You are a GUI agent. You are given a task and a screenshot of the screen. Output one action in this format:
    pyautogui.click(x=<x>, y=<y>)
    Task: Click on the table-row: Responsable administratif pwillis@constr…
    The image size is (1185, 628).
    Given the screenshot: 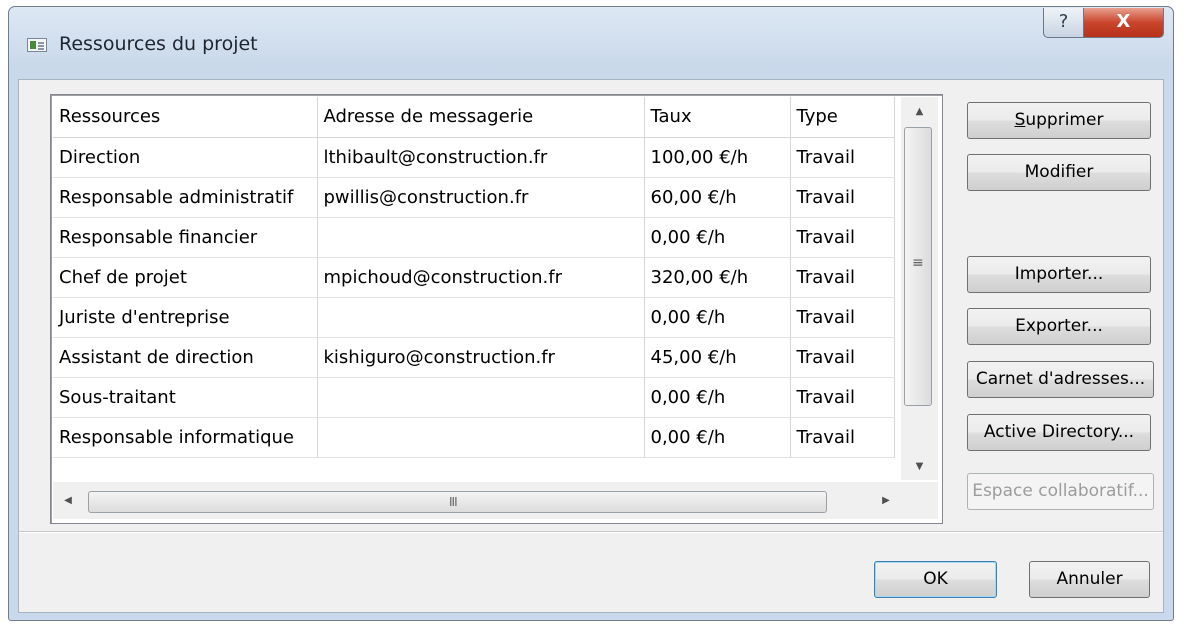 What is the action you would take?
    pyautogui.click(x=474, y=197)
    